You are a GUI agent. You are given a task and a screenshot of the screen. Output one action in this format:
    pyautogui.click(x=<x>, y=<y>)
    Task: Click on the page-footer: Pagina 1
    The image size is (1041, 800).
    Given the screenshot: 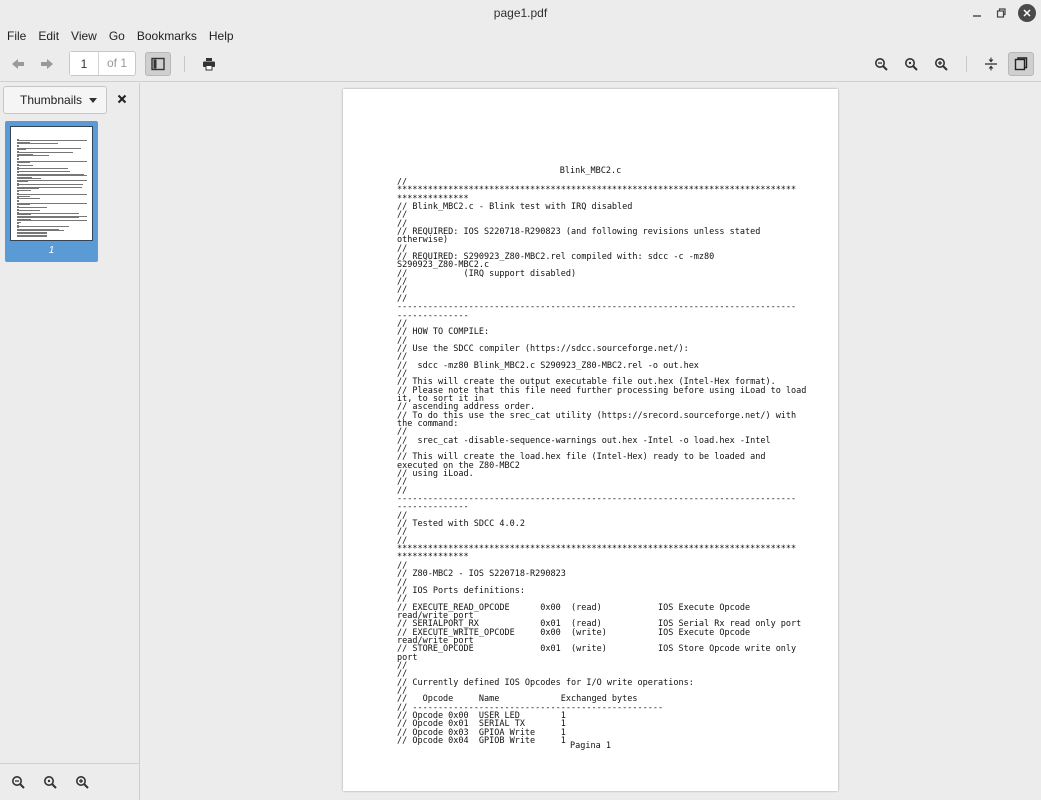 What is the action you would take?
    pyautogui.click(x=590, y=746)
    